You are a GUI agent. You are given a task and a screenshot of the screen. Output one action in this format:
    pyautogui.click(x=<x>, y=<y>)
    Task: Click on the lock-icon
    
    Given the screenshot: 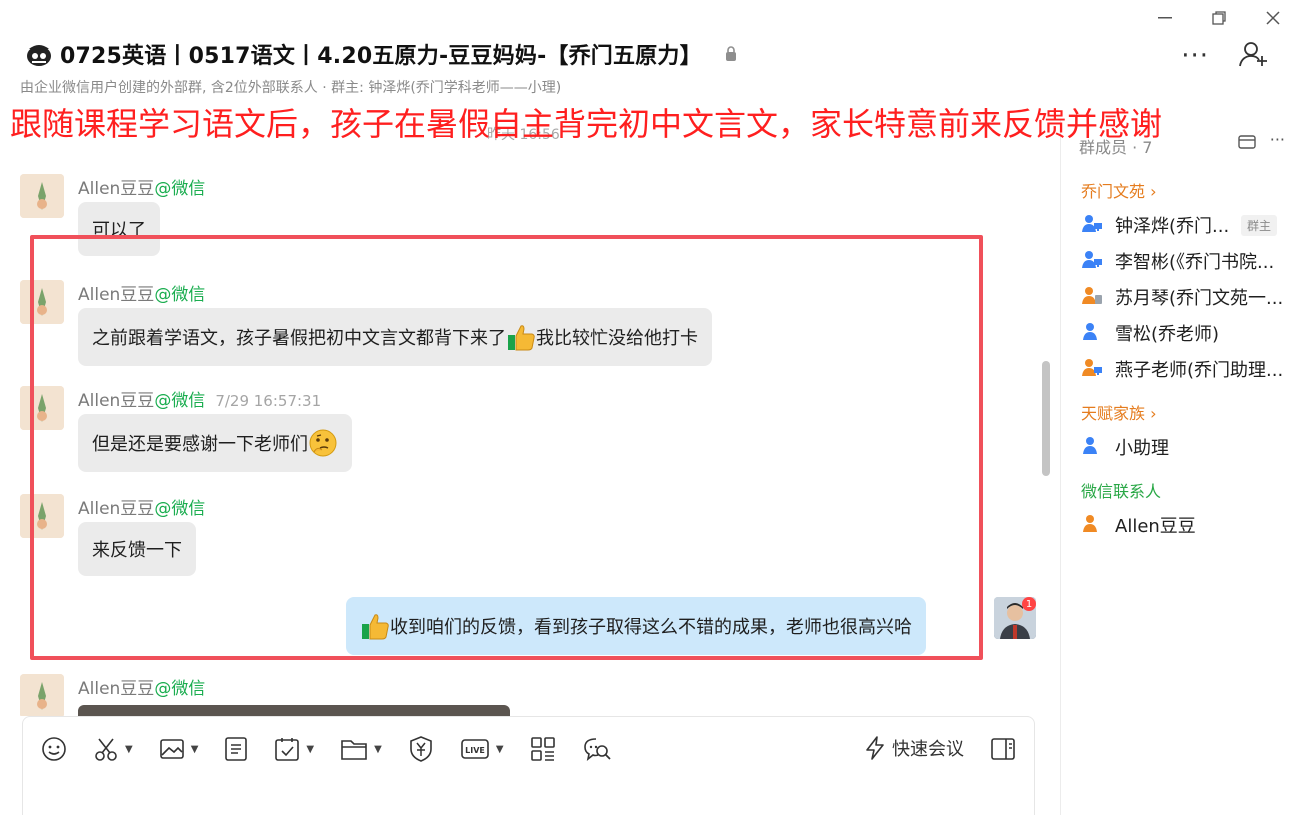 What is the action you would take?
    pyautogui.click(x=731, y=54)
    